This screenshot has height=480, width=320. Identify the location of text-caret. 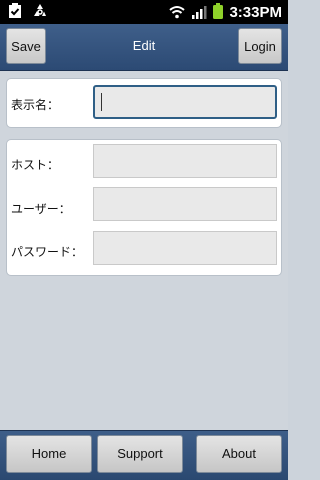
(101, 102).